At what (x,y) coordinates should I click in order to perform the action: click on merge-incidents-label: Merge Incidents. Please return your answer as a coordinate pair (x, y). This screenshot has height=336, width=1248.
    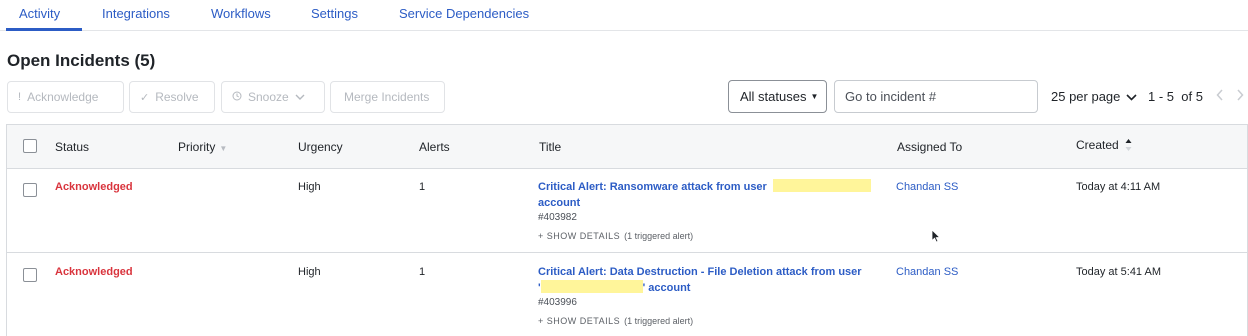
    Looking at the image, I should click on (387, 97).